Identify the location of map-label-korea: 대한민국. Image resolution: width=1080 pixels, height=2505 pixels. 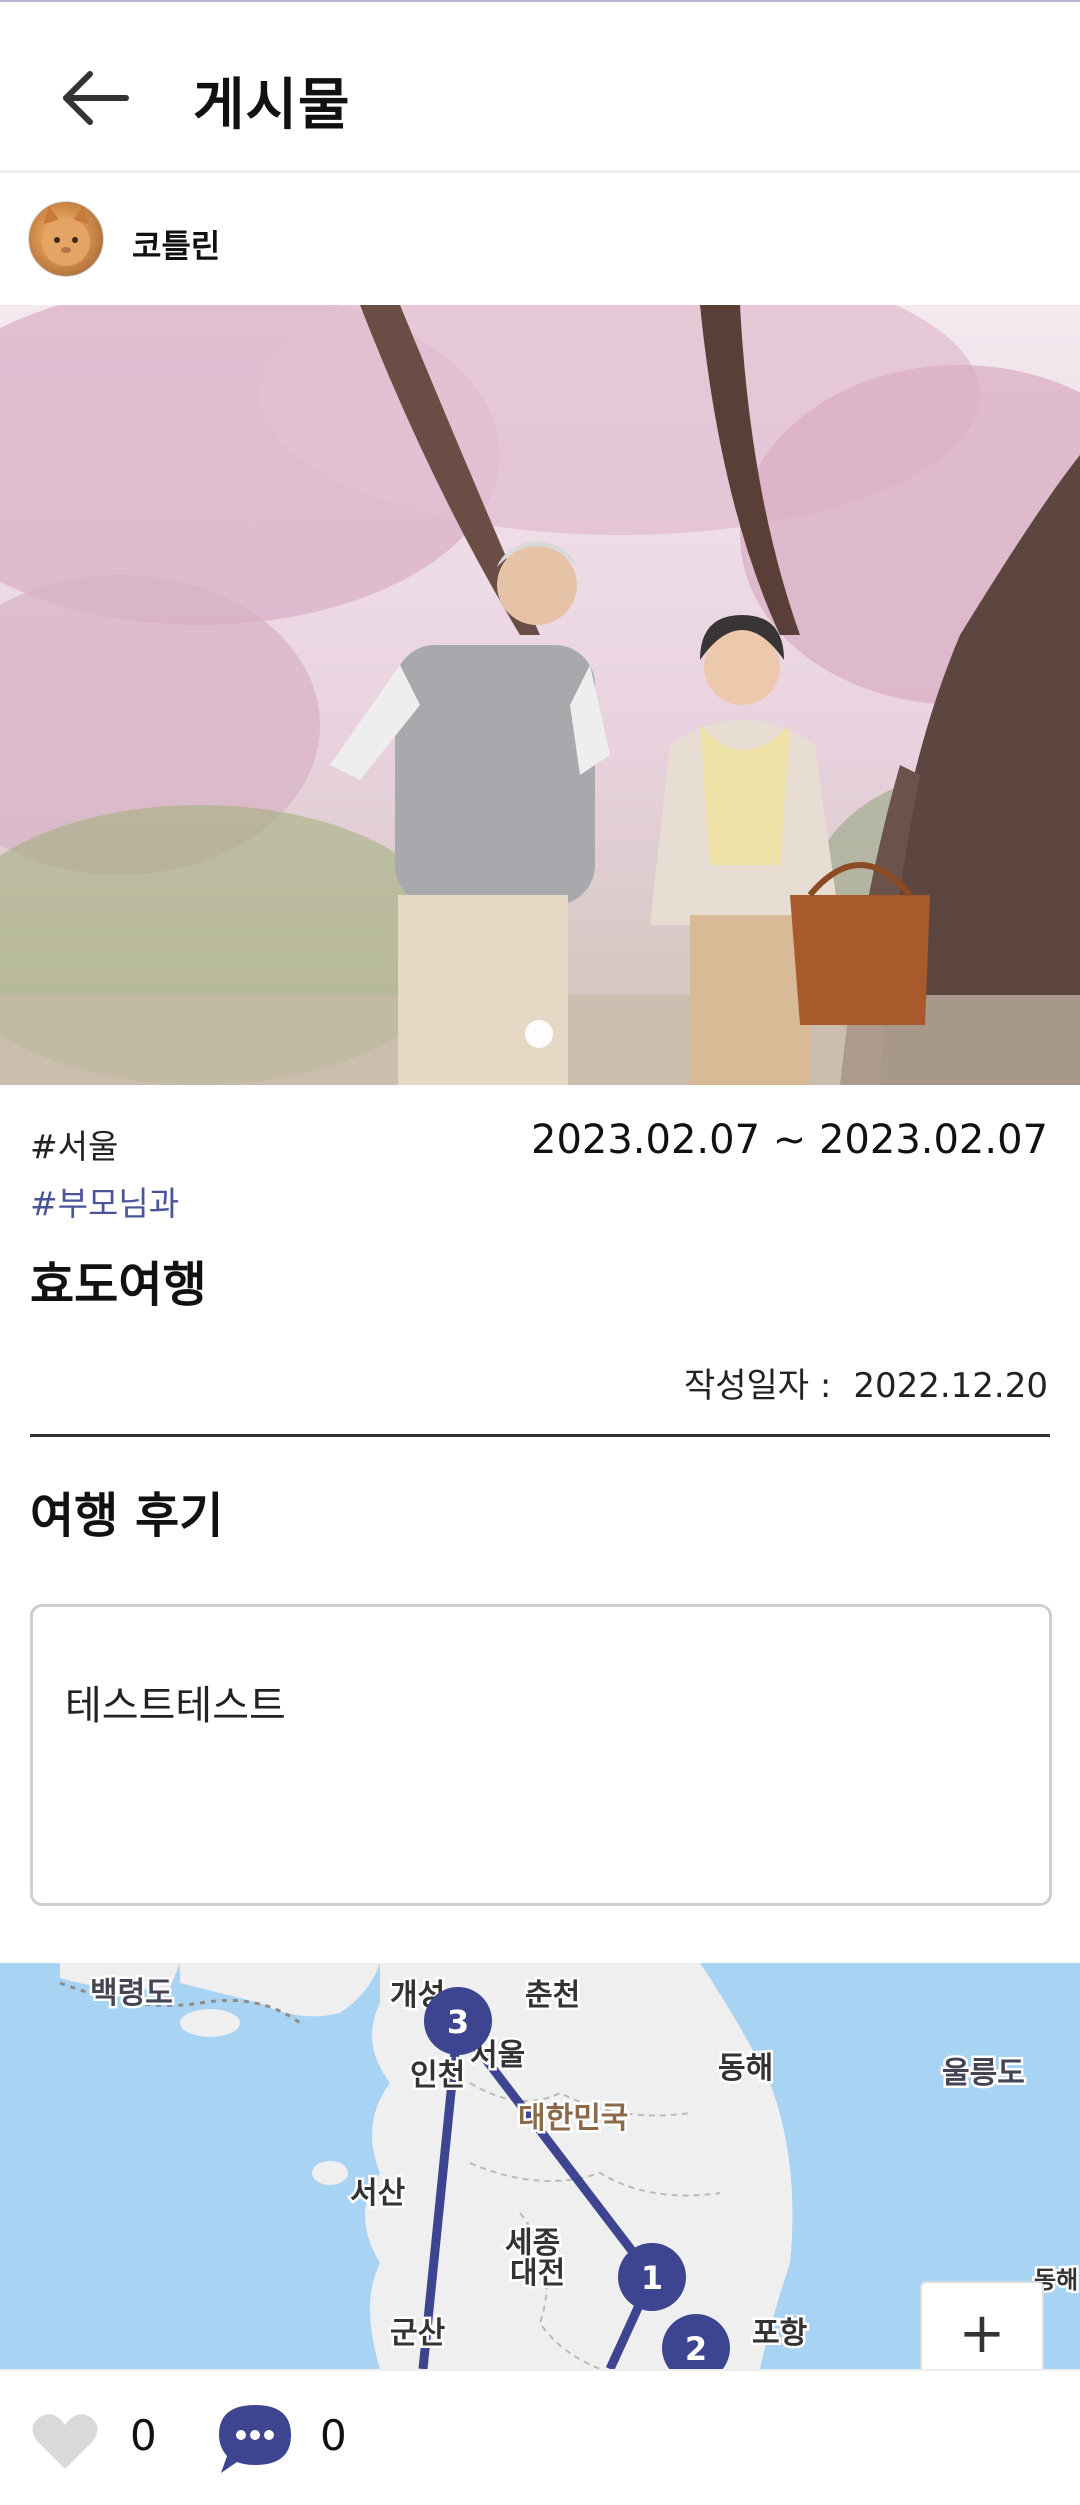
(573, 2118).